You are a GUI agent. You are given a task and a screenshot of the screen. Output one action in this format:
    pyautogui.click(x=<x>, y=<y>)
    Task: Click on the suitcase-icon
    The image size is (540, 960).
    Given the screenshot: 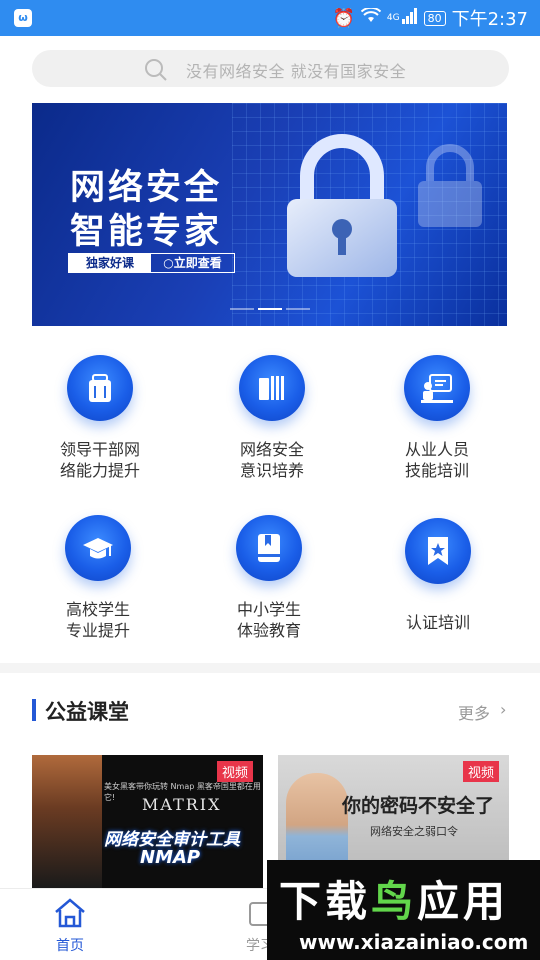 What is the action you would take?
    pyautogui.click(x=100, y=388)
    